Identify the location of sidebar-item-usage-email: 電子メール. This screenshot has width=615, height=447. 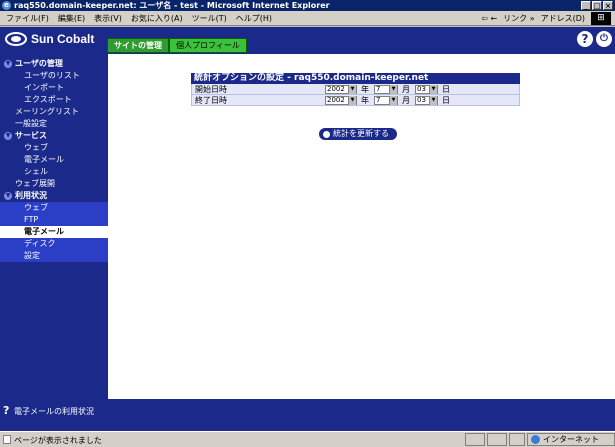
(54, 232).